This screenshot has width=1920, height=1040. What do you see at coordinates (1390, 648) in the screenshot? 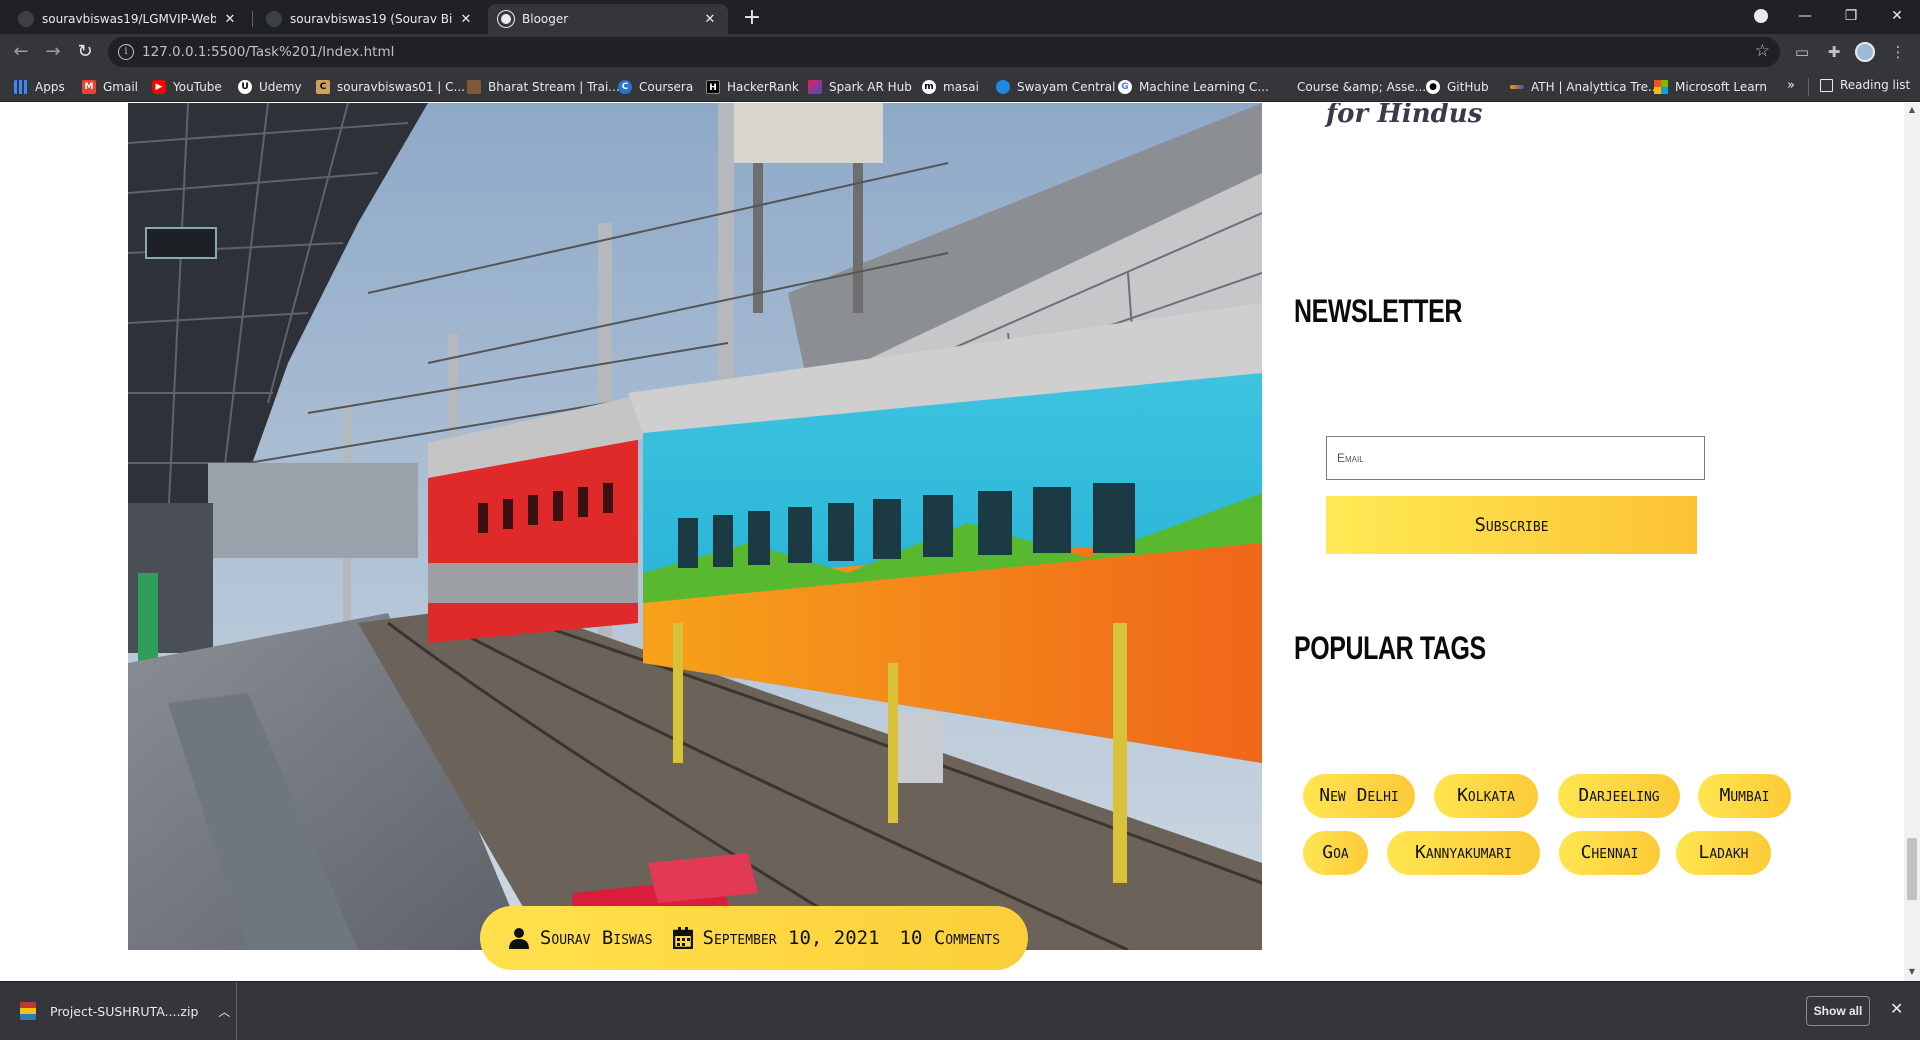
I see `popular-tags-title: POPULAR TAGS` at bounding box center [1390, 648].